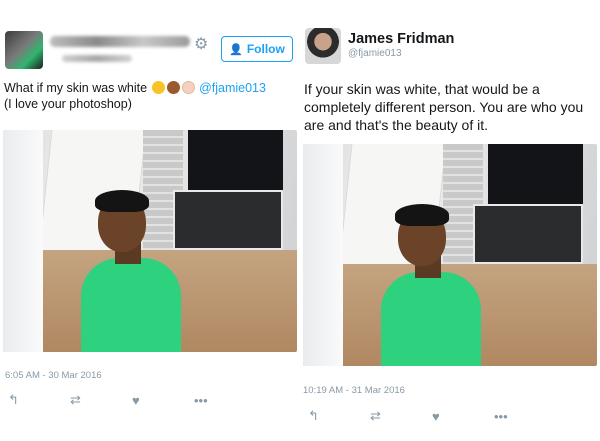  Describe the element at coordinates (68, 104) in the screenshot. I see `tweet-text-second-line: (I love your photoshop)` at that location.